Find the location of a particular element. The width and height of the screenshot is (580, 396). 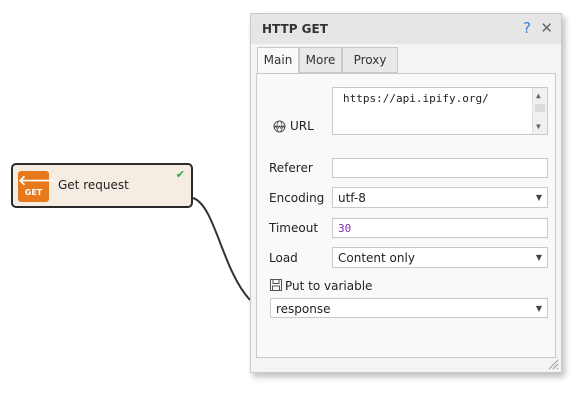

svg-text: www is located at coordinates (279, 128).